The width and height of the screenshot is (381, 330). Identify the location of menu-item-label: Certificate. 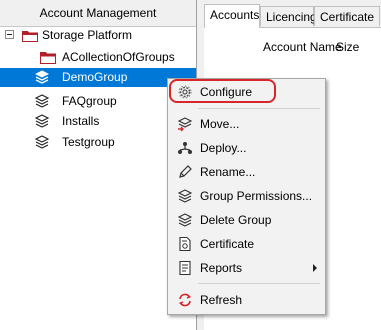
(227, 244).